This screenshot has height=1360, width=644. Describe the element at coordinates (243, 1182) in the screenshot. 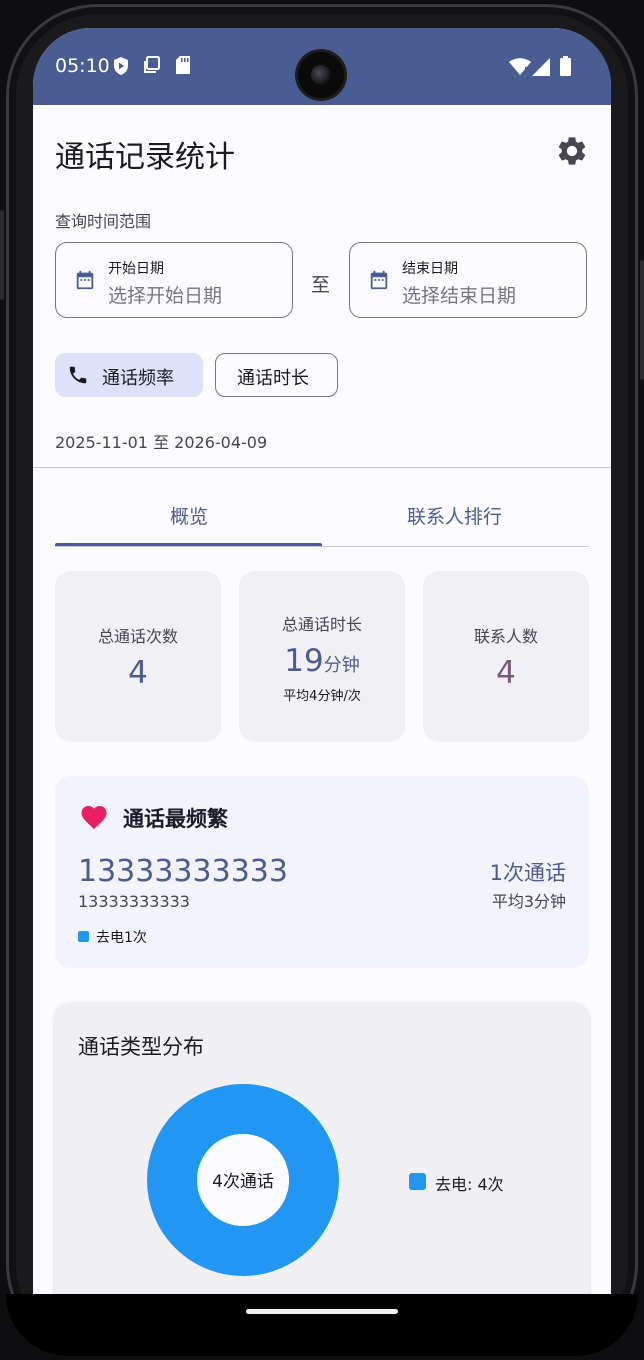

I see `donut-center-text: 4次通话` at that location.